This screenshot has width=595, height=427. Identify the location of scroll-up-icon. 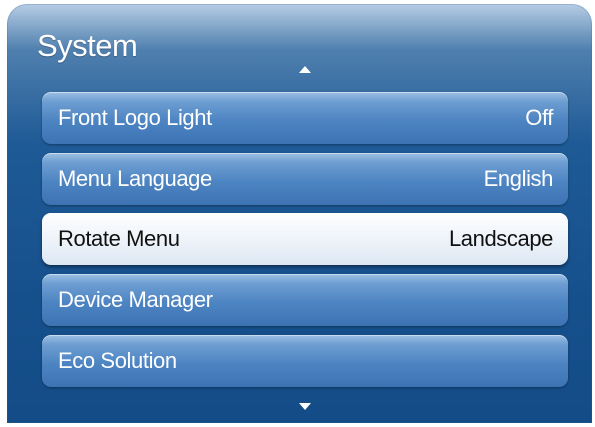
(305, 69).